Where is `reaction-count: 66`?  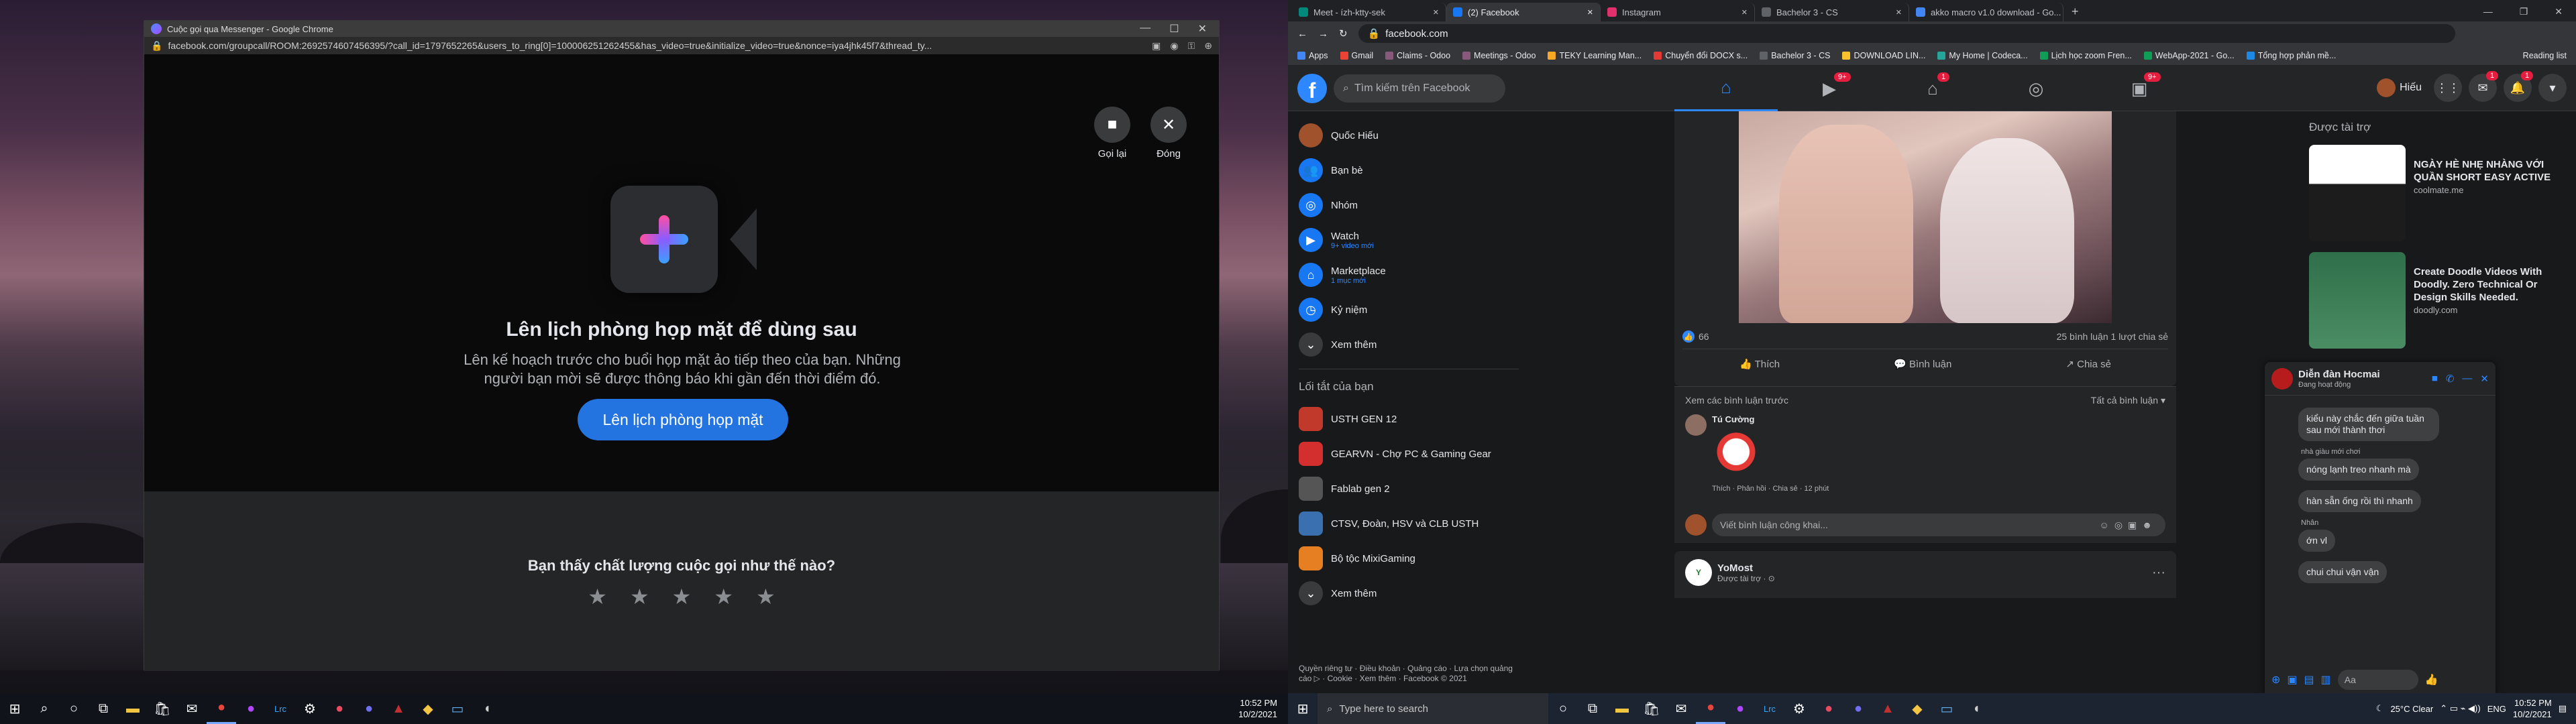
reaction-count: 66 is located at coordinates (1704, 336).